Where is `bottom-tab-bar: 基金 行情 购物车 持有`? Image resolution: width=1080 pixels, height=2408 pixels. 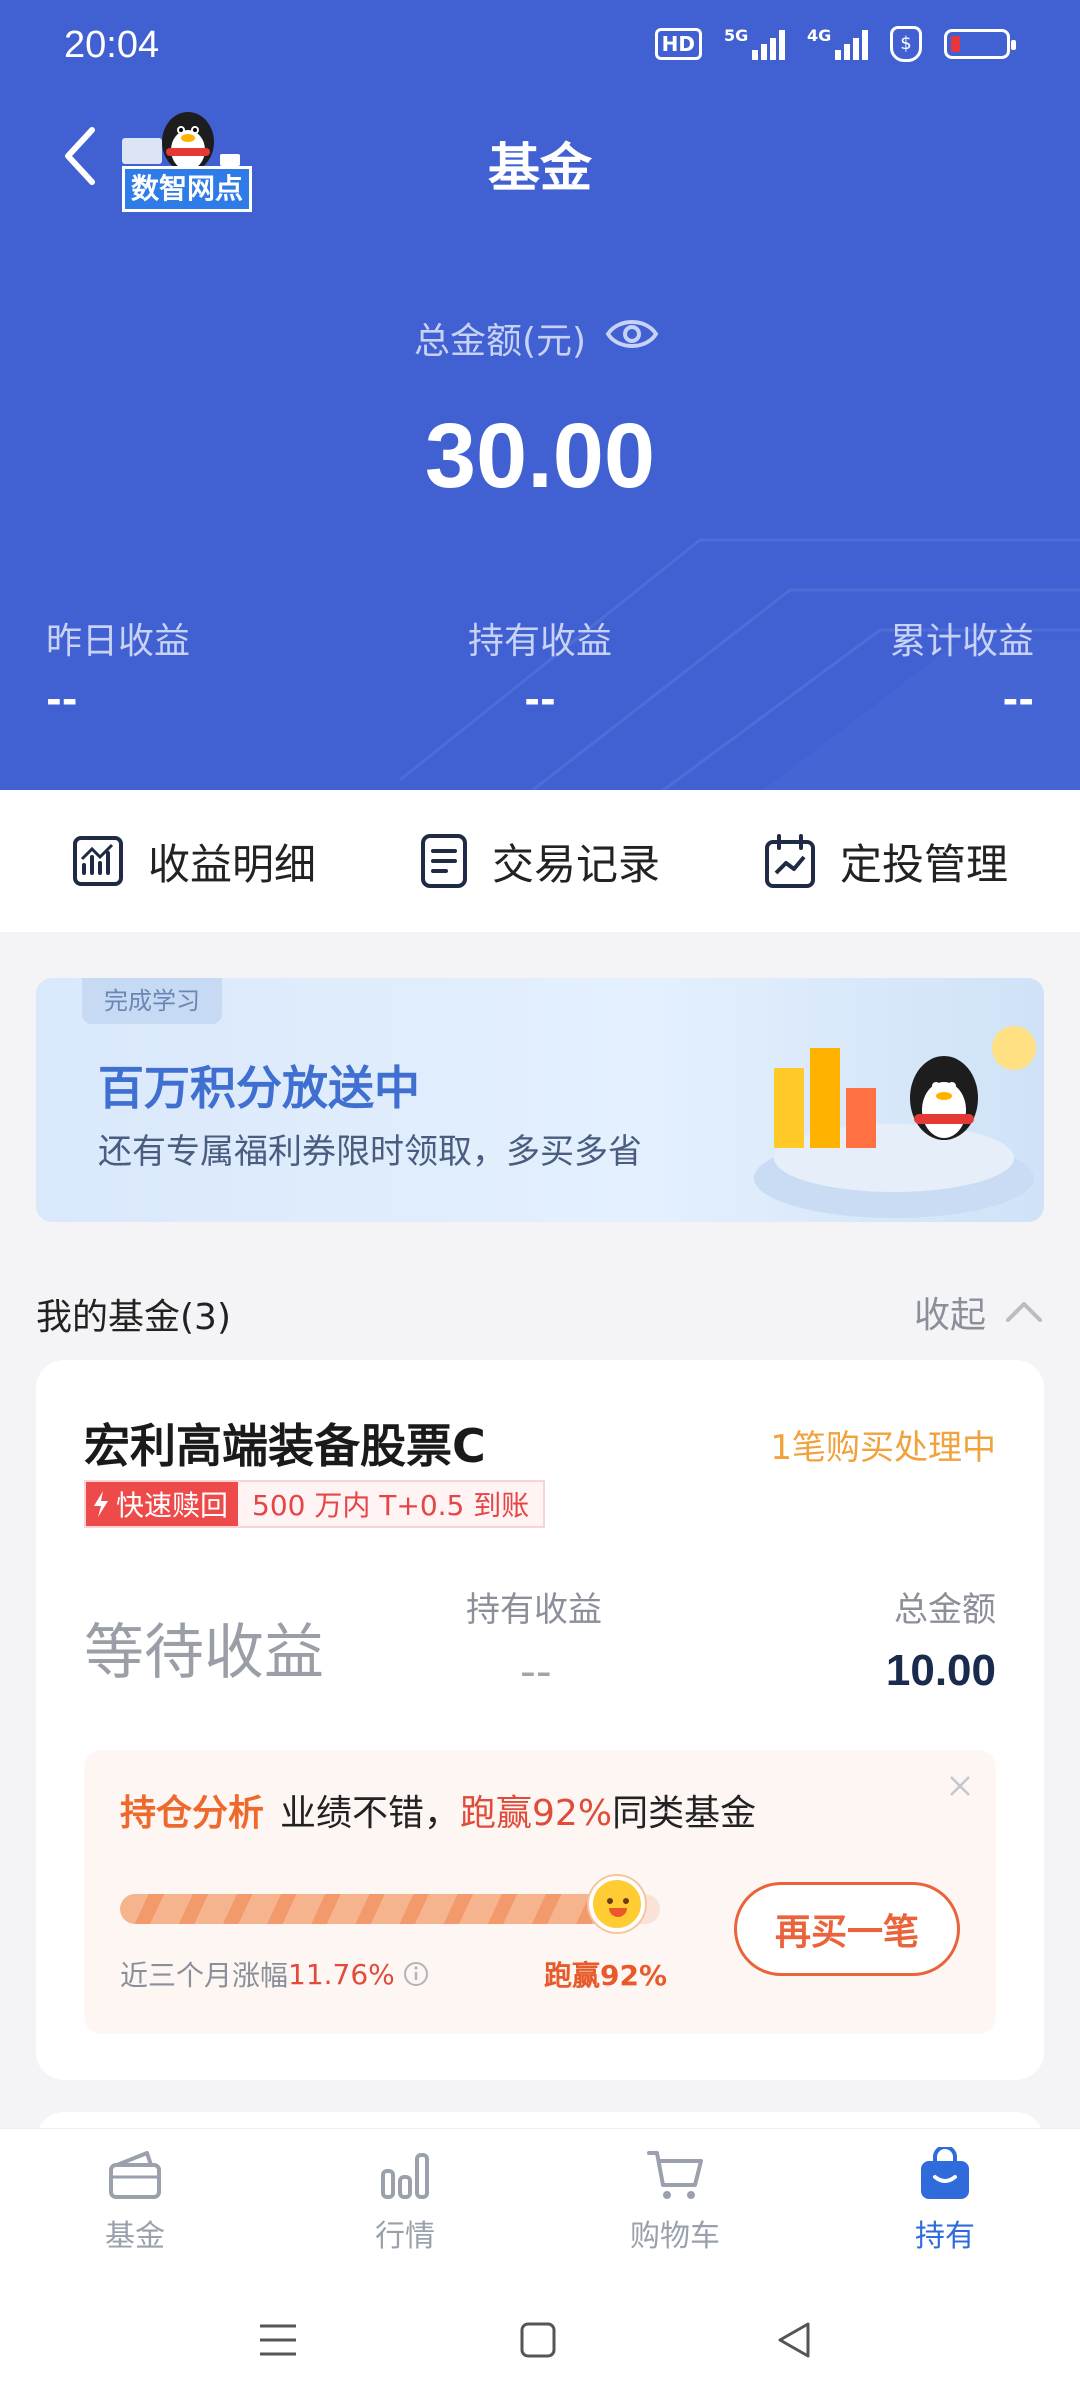 bottom-tab-bar: 基金 行情 购物车 持有 is located at coordinates (540, 2204).